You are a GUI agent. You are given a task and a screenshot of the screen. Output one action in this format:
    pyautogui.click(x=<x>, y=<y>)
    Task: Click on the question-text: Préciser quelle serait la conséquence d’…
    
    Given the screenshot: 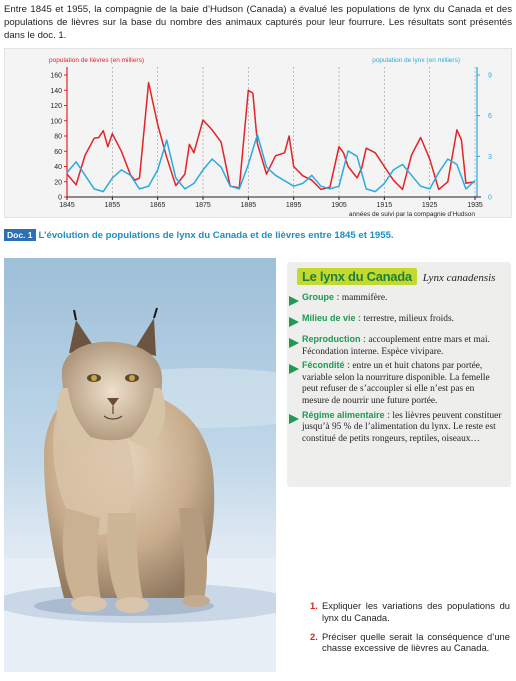 What is the action you would take?
    pyautogui.click(x=416, y=642)
    